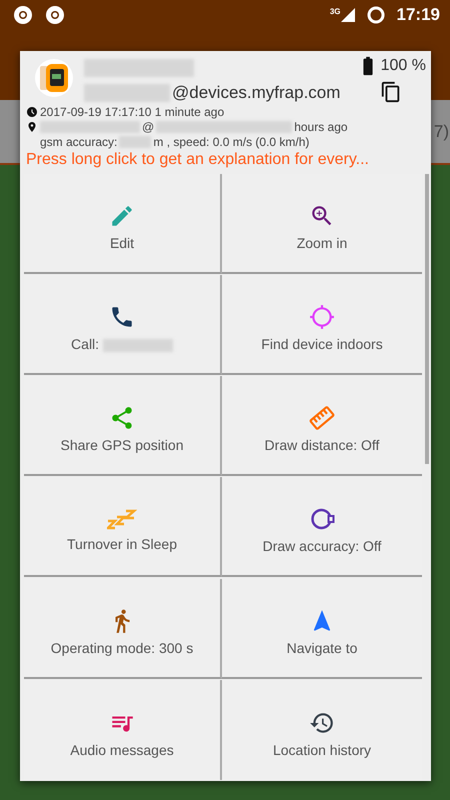 This screenshot has height=800, width=450. Describe the element at coordinates (403, 66) in the screenshot. I see `battery-level: 100 %` at that location.